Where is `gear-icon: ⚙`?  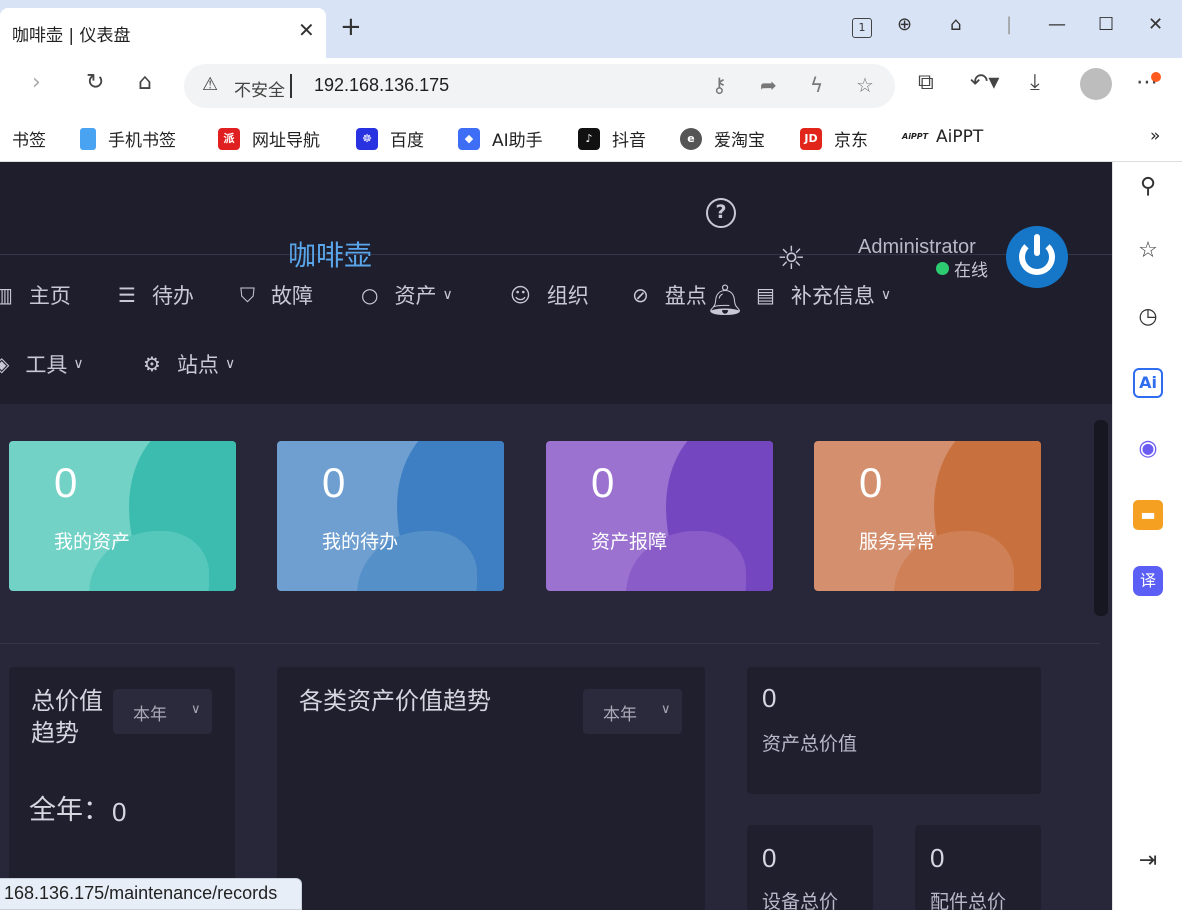 gear-icon: ⚙ is located at coordinates (152, 364).